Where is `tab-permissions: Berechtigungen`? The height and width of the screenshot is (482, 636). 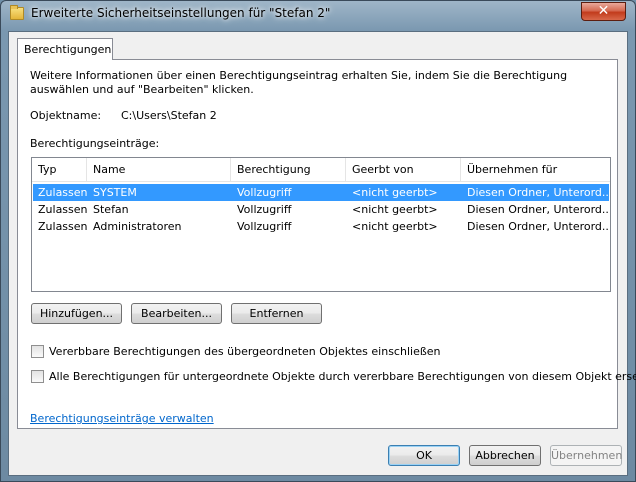
tab-permissions: Berechtigungen is located at coordinates (65, 49).